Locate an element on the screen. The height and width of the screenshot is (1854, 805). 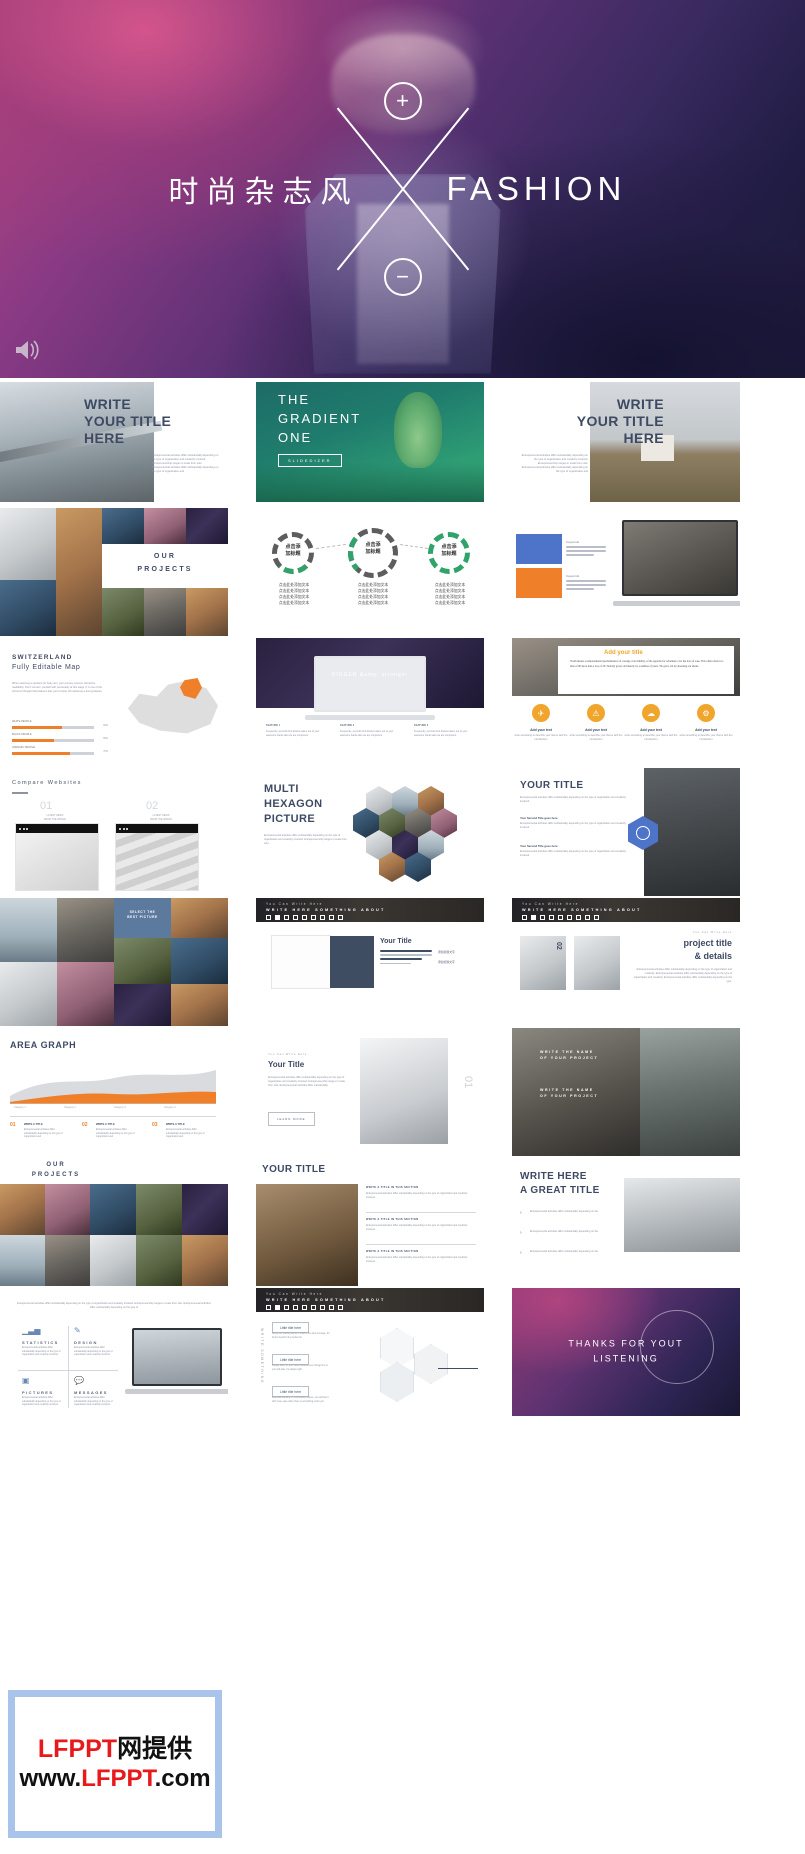
icon-label-design: DESIGN is located at coordinates (86, 1342).